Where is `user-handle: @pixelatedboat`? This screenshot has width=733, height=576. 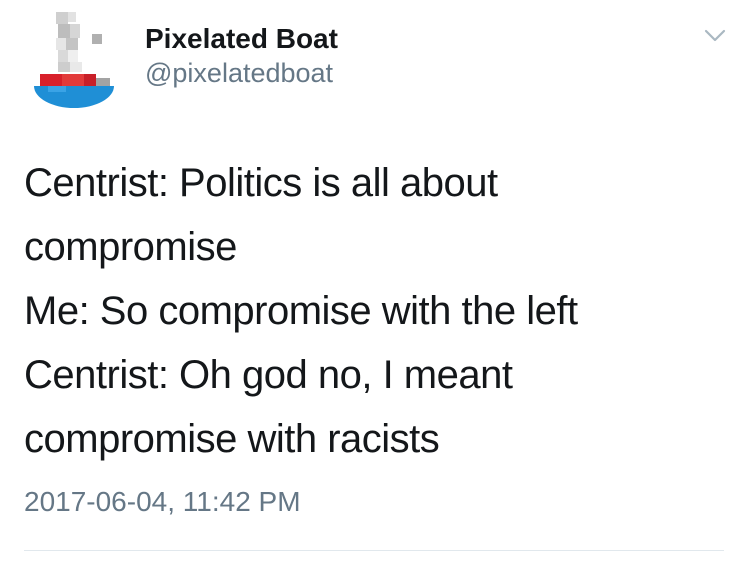
user-handle: @pixelatedboat is located at coordinates (241, 73).